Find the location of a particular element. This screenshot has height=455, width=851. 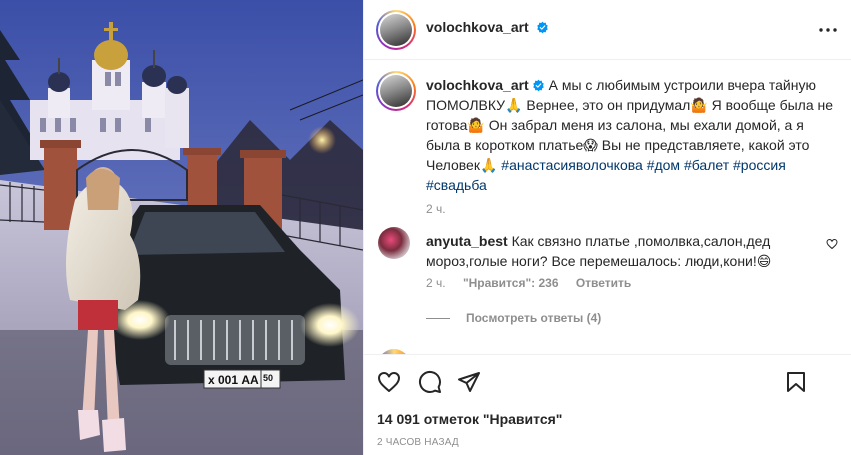

bookmark-icon is located at coordinates (796, 382).